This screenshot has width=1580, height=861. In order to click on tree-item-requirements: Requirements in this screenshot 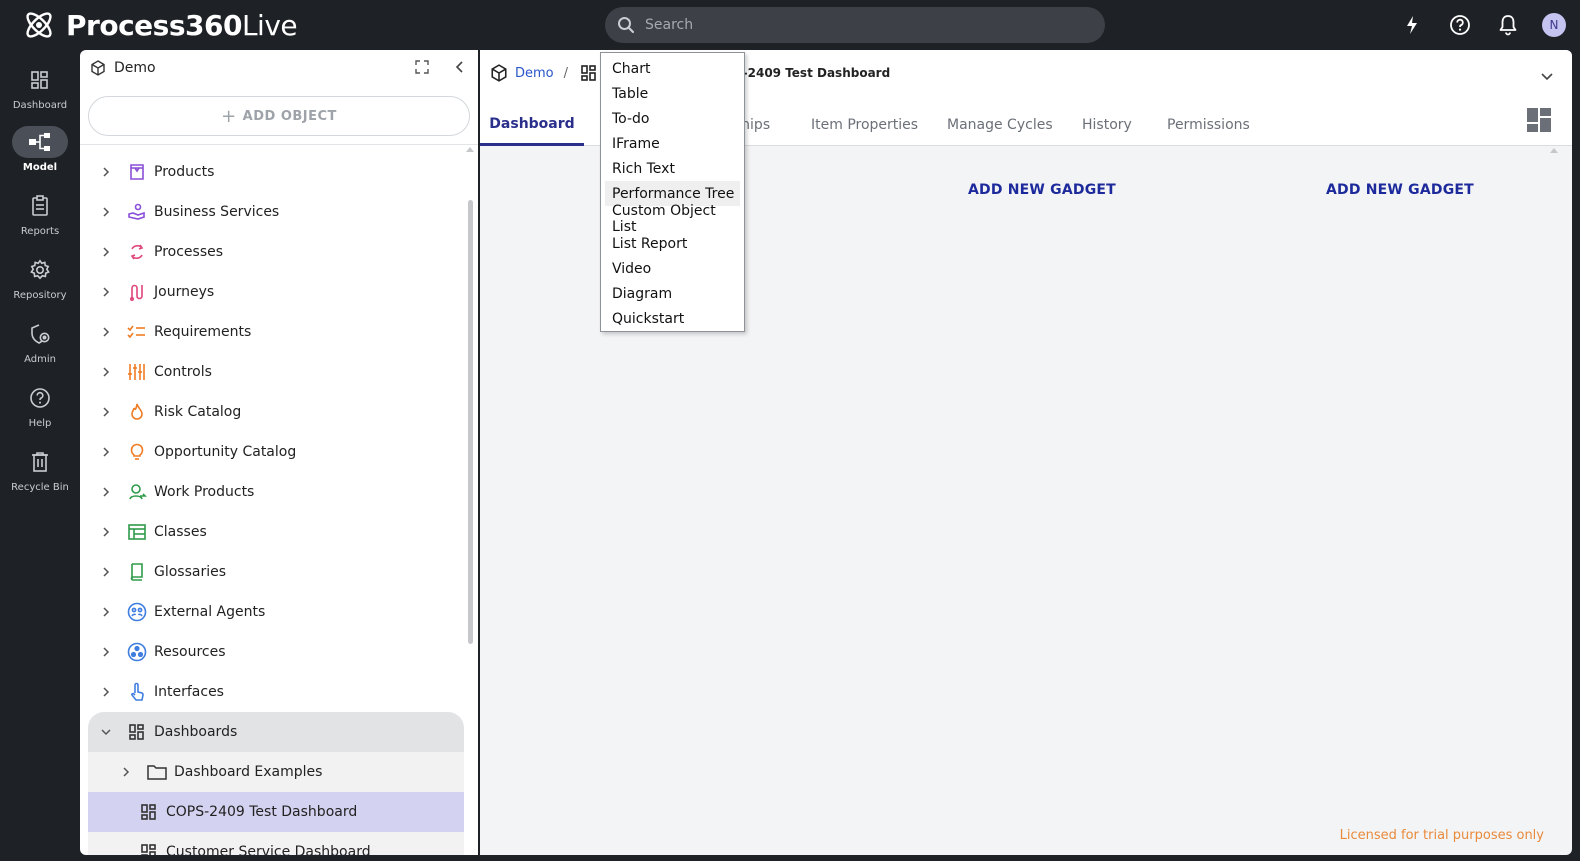, I will do `click(274, 332)`.